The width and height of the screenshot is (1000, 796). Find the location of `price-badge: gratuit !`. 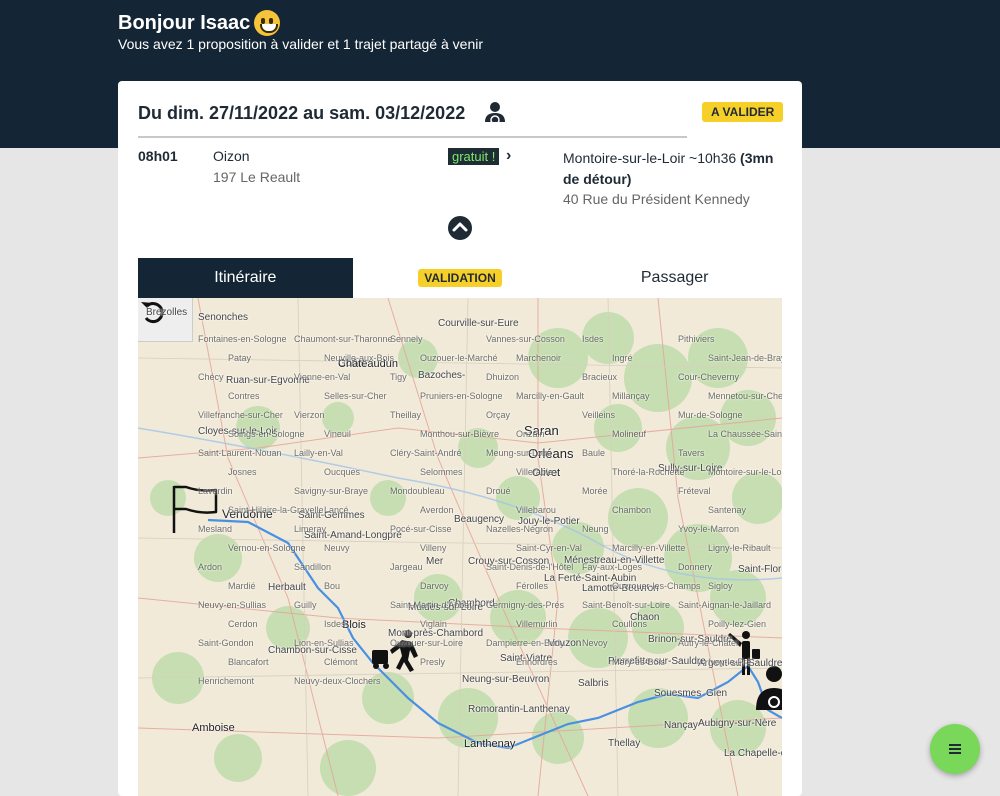

price-badge: gratuit ! is located at coordinates (474, 156).